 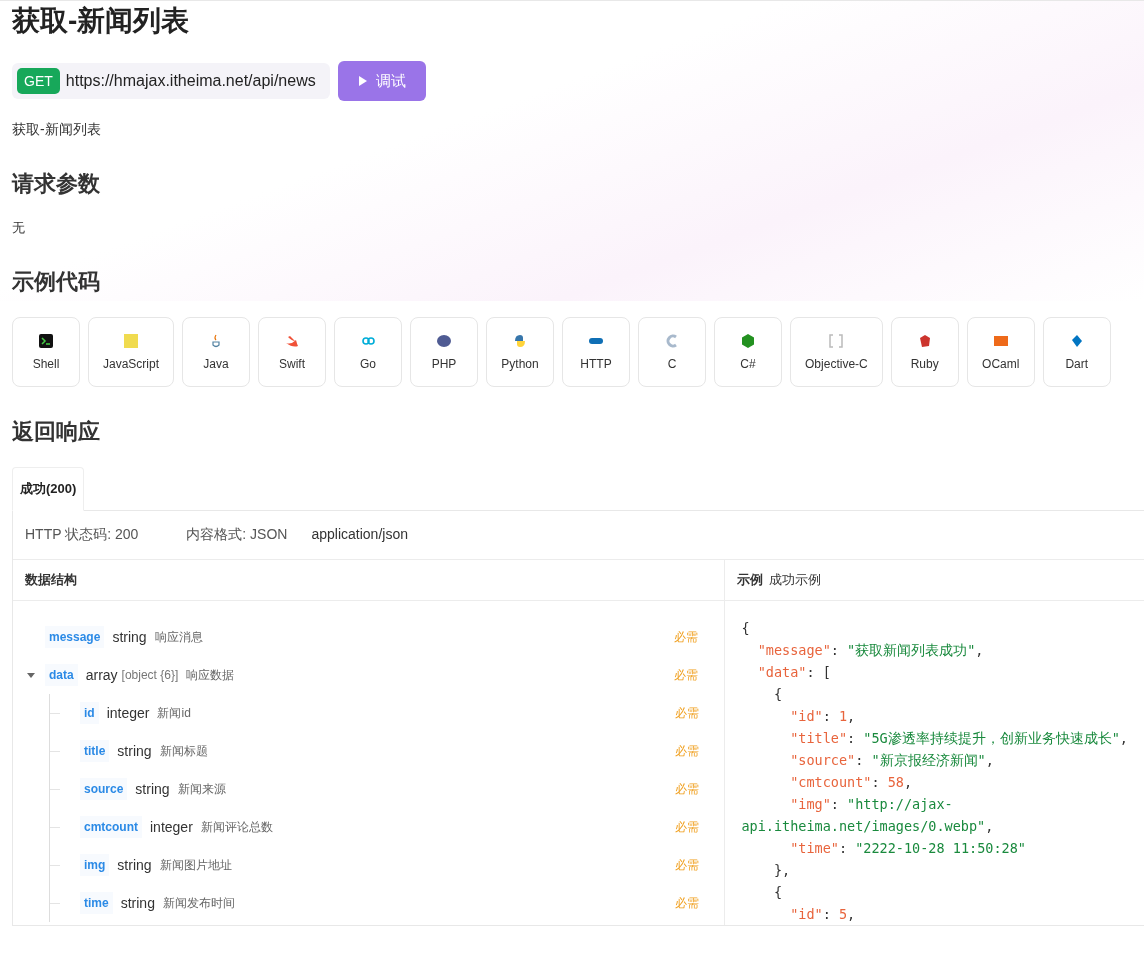 I want to click on method-badge: GET, so click(x=38, y=81).